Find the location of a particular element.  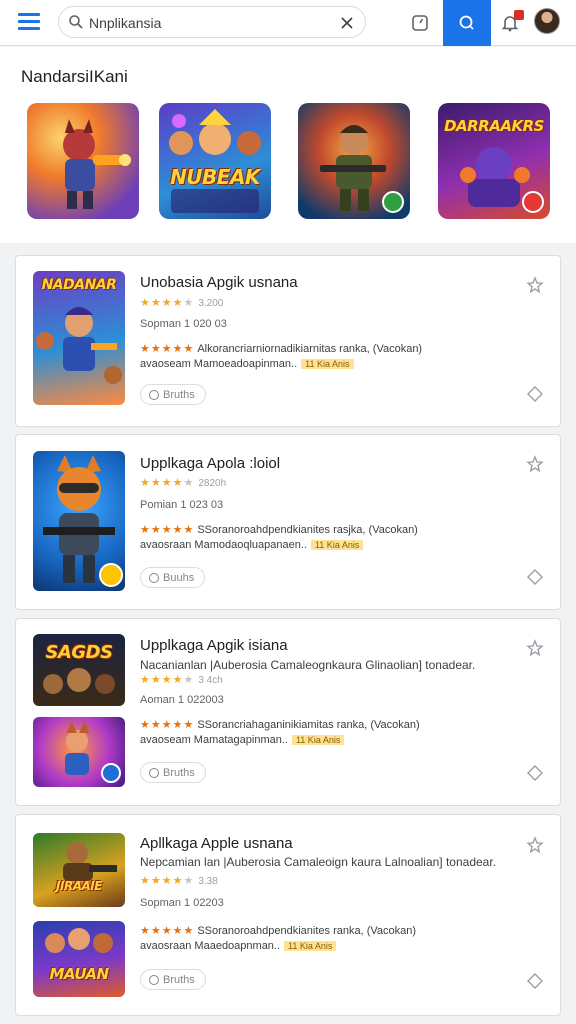

warrior-art is located at coordinates (90, 861).